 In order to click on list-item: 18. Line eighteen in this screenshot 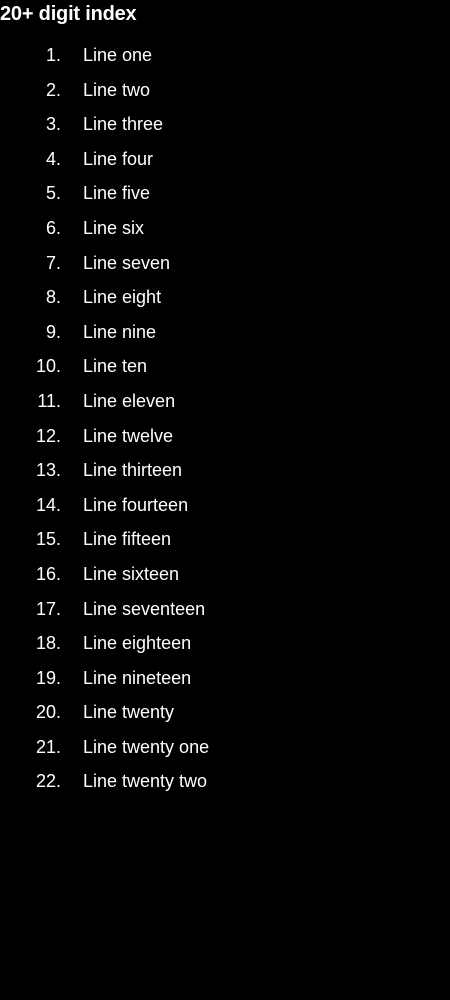, I will do `click(225, 643)`.